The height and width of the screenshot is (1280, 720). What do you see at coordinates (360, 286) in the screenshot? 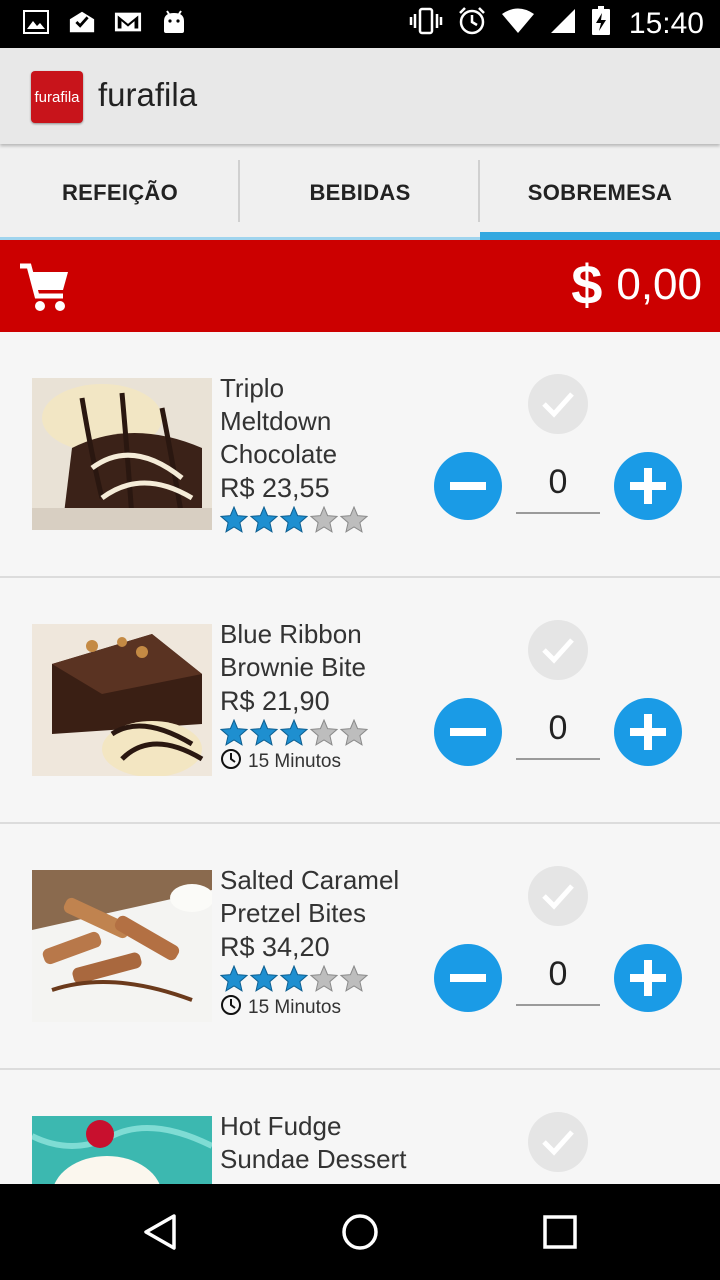
I see `cart-bar: $ 0,00` at bounding box center [360, 286].